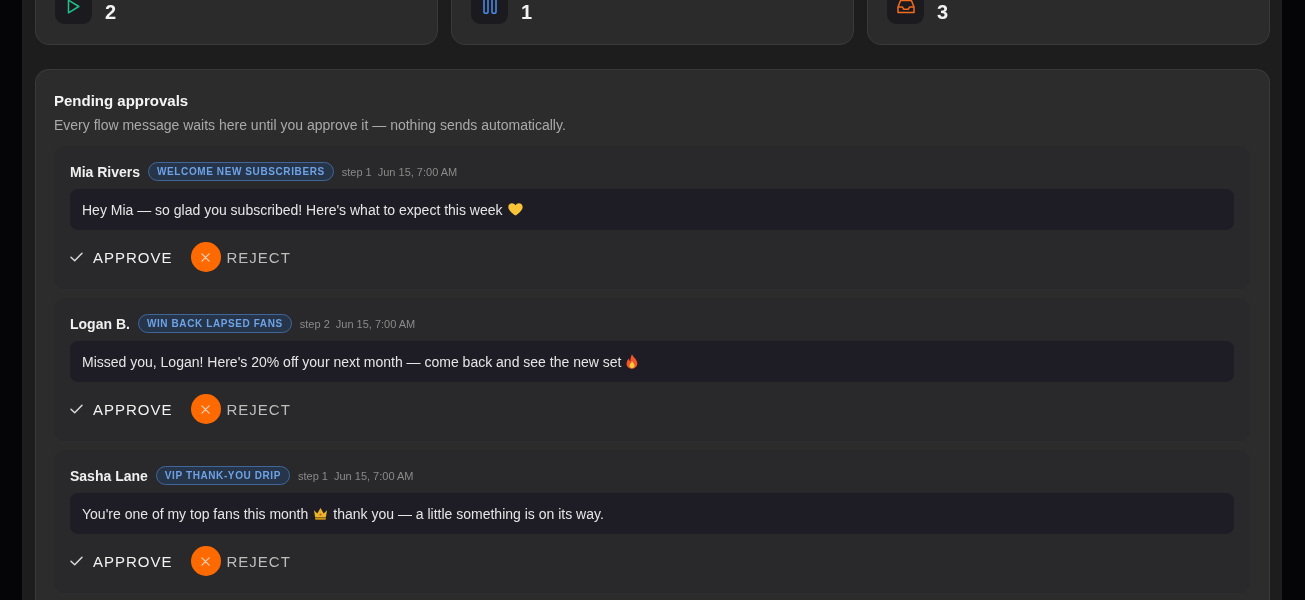 This screenshot has height=600, width=1305. Describe the element at coordinates (292, 209) in the screenshot. I see `message-text: Hey Mia — so glad you subscribed! Here's what to expect this week` at that location.